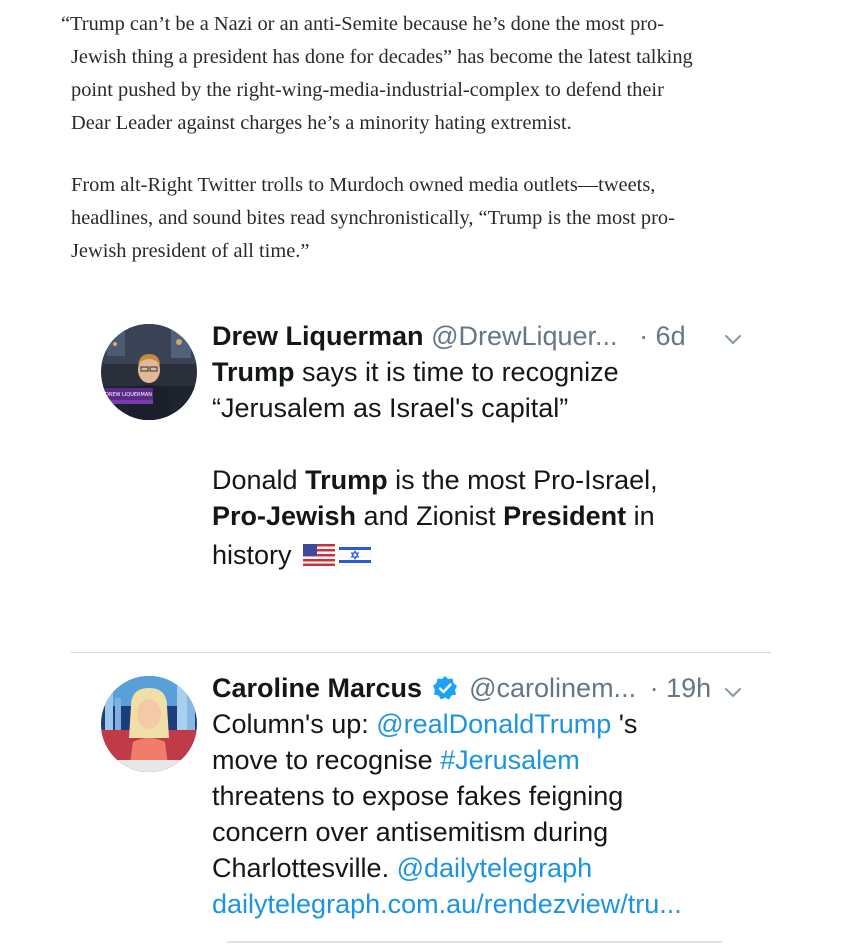 The image size is (858, 945). I want to click on tweet-line: concern over antisemitism during, so click(410, 832).